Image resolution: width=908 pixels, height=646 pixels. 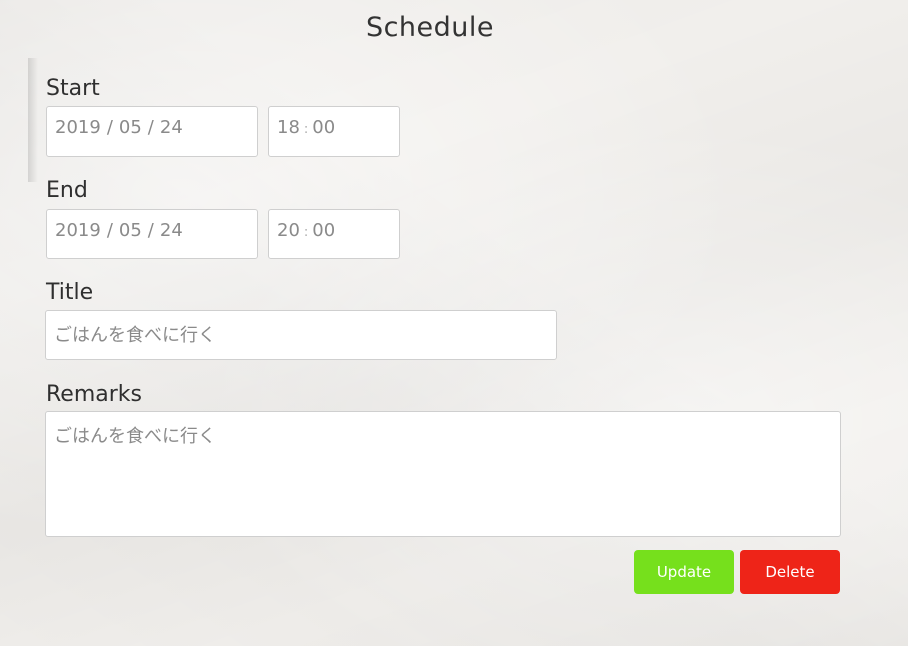 What do you see at coordinates (73, 88) in the screenshot?
I see `start-label: Start` at bounding box center [73, 88].